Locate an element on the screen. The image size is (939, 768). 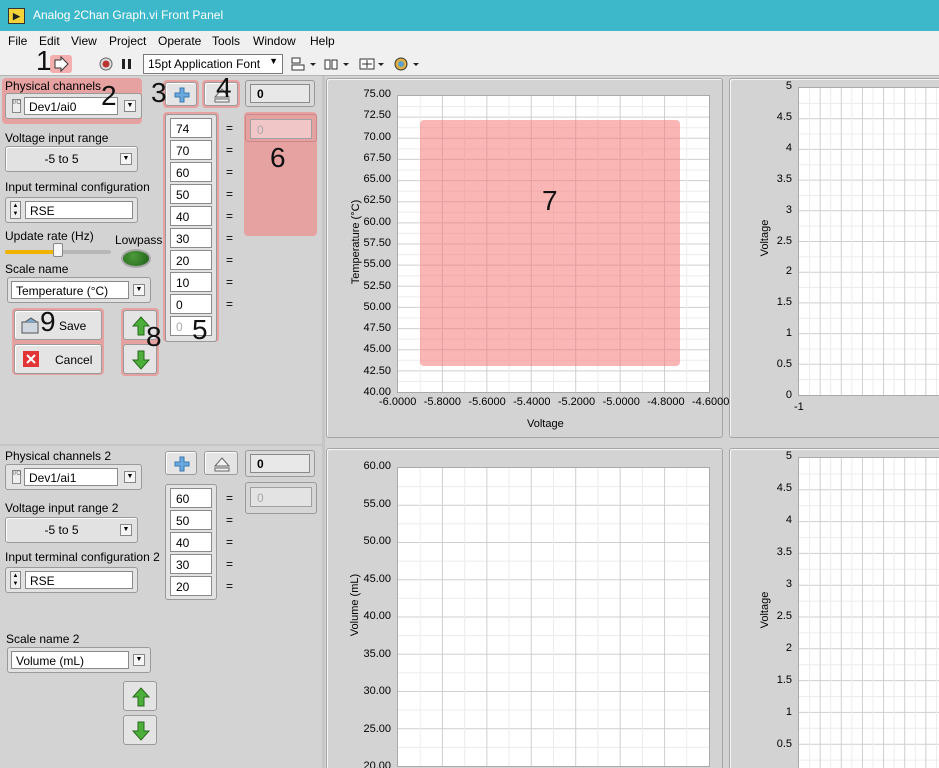
menu-tools: Tools is located at coordinates (226, 41).